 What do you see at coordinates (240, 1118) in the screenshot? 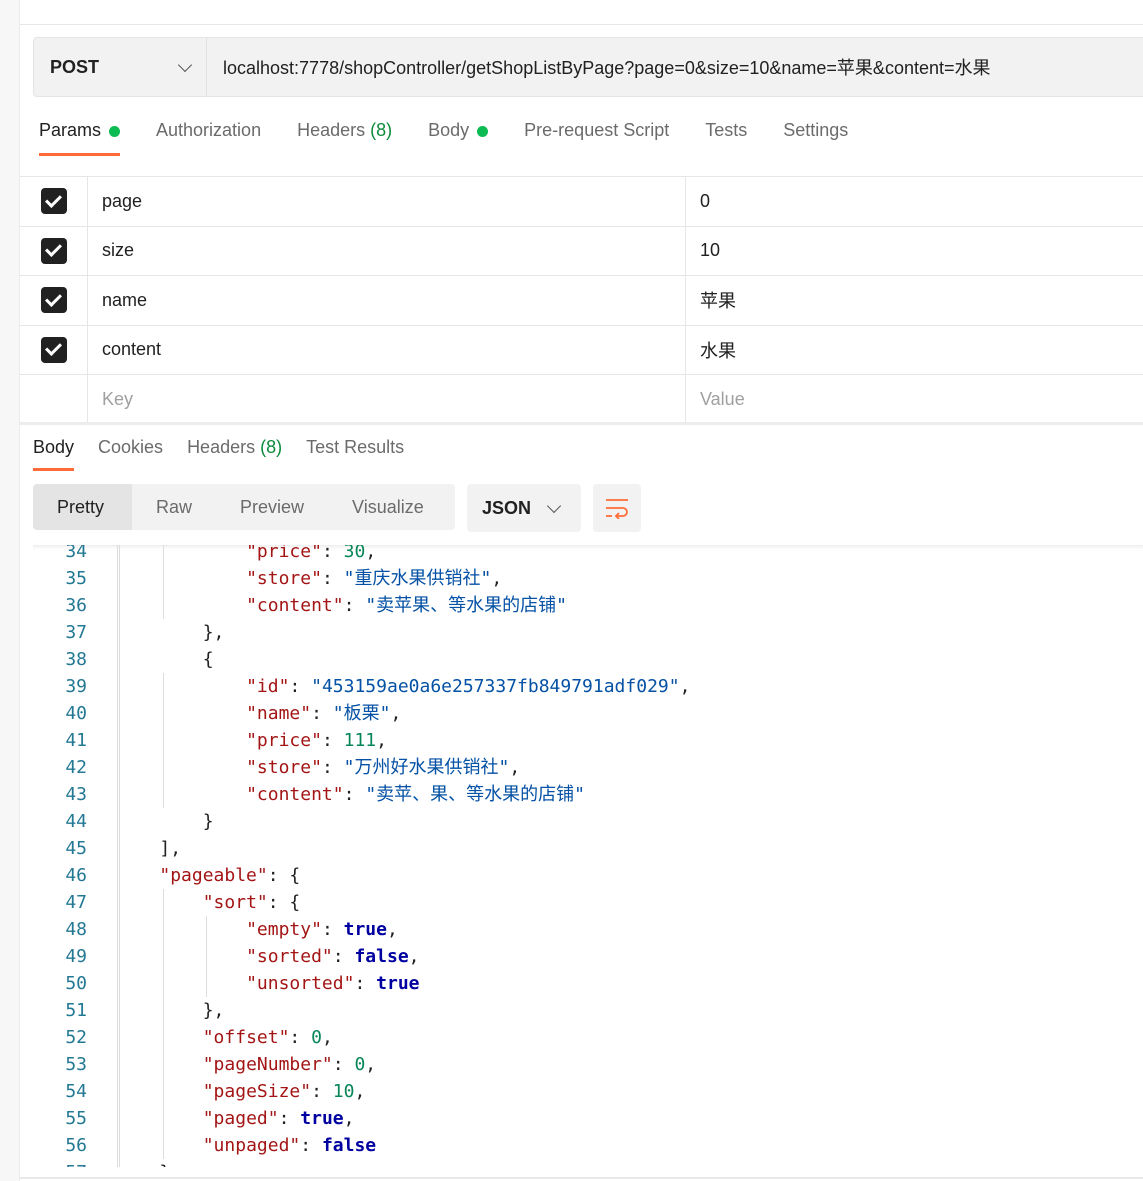
I see `json-key: "paged"` at bounding box center [240, 1118].